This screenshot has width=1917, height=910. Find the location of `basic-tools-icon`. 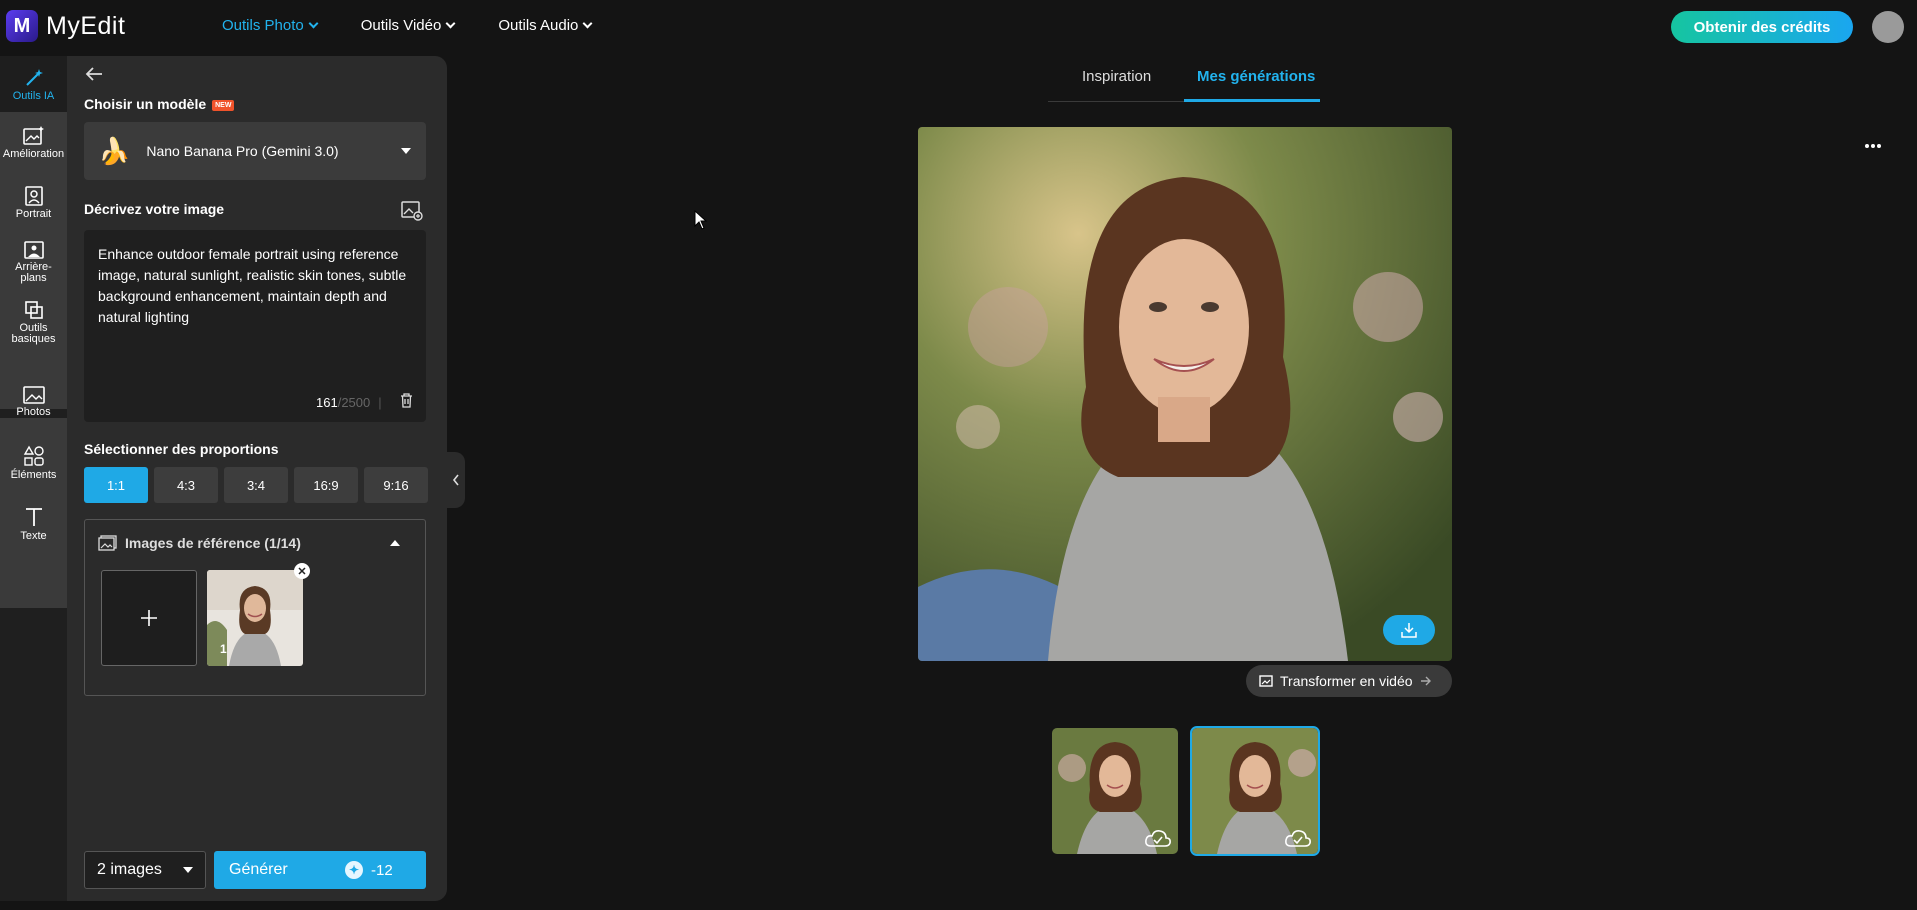

basic-tools-icon is located at coordinates (33, 310).